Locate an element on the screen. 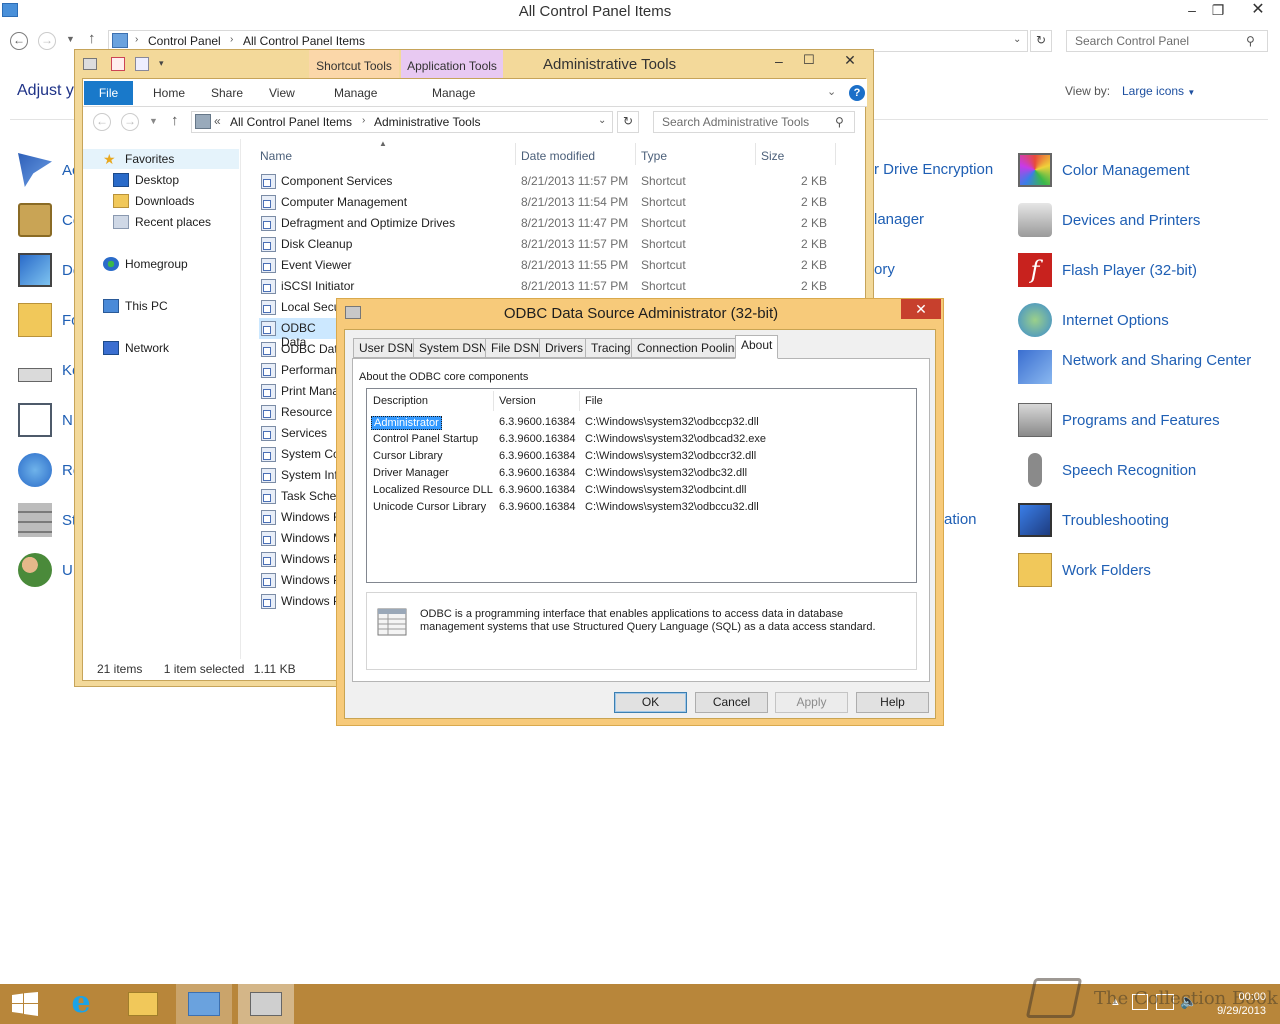 This screenshot has height=1024, width=1280. cp-item-internet-options: Internet Options is located at coordinates (1138, 320).